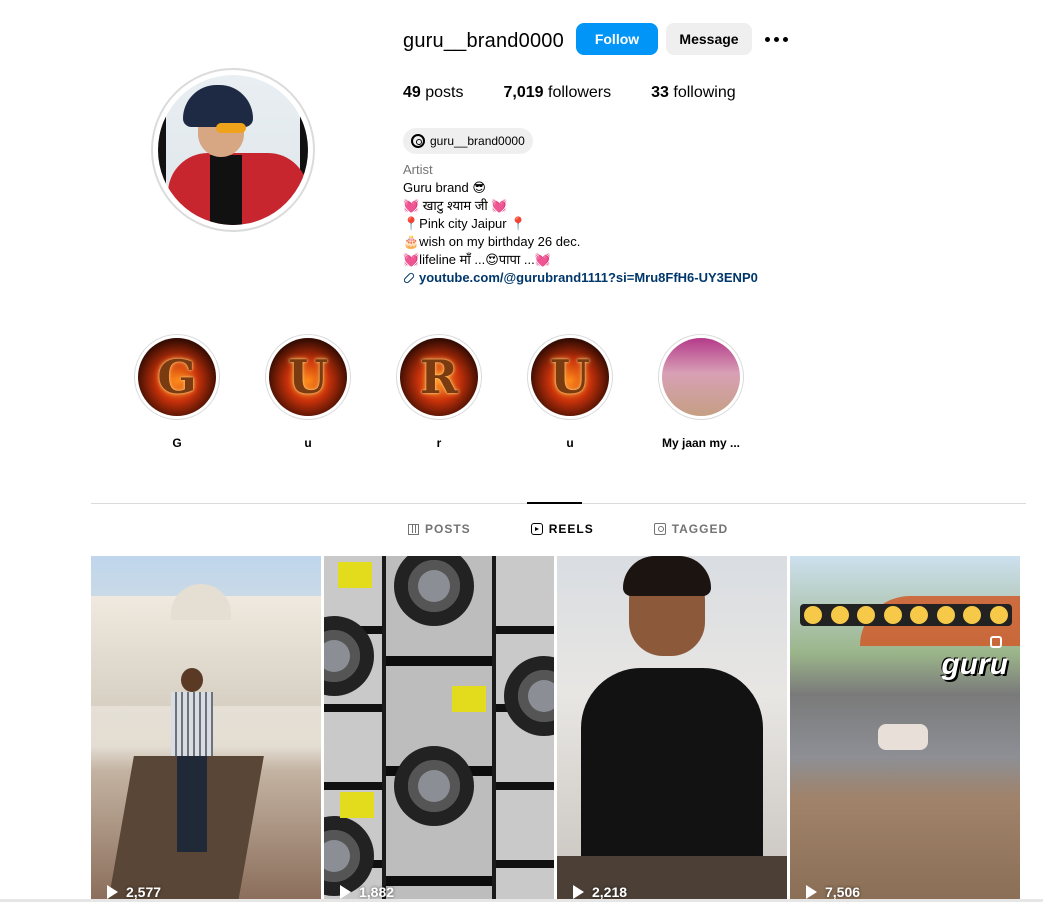 This screenshot has width=1043, height=902. I want to click on reel-thumbnail: 2,218, so click(672, 729).